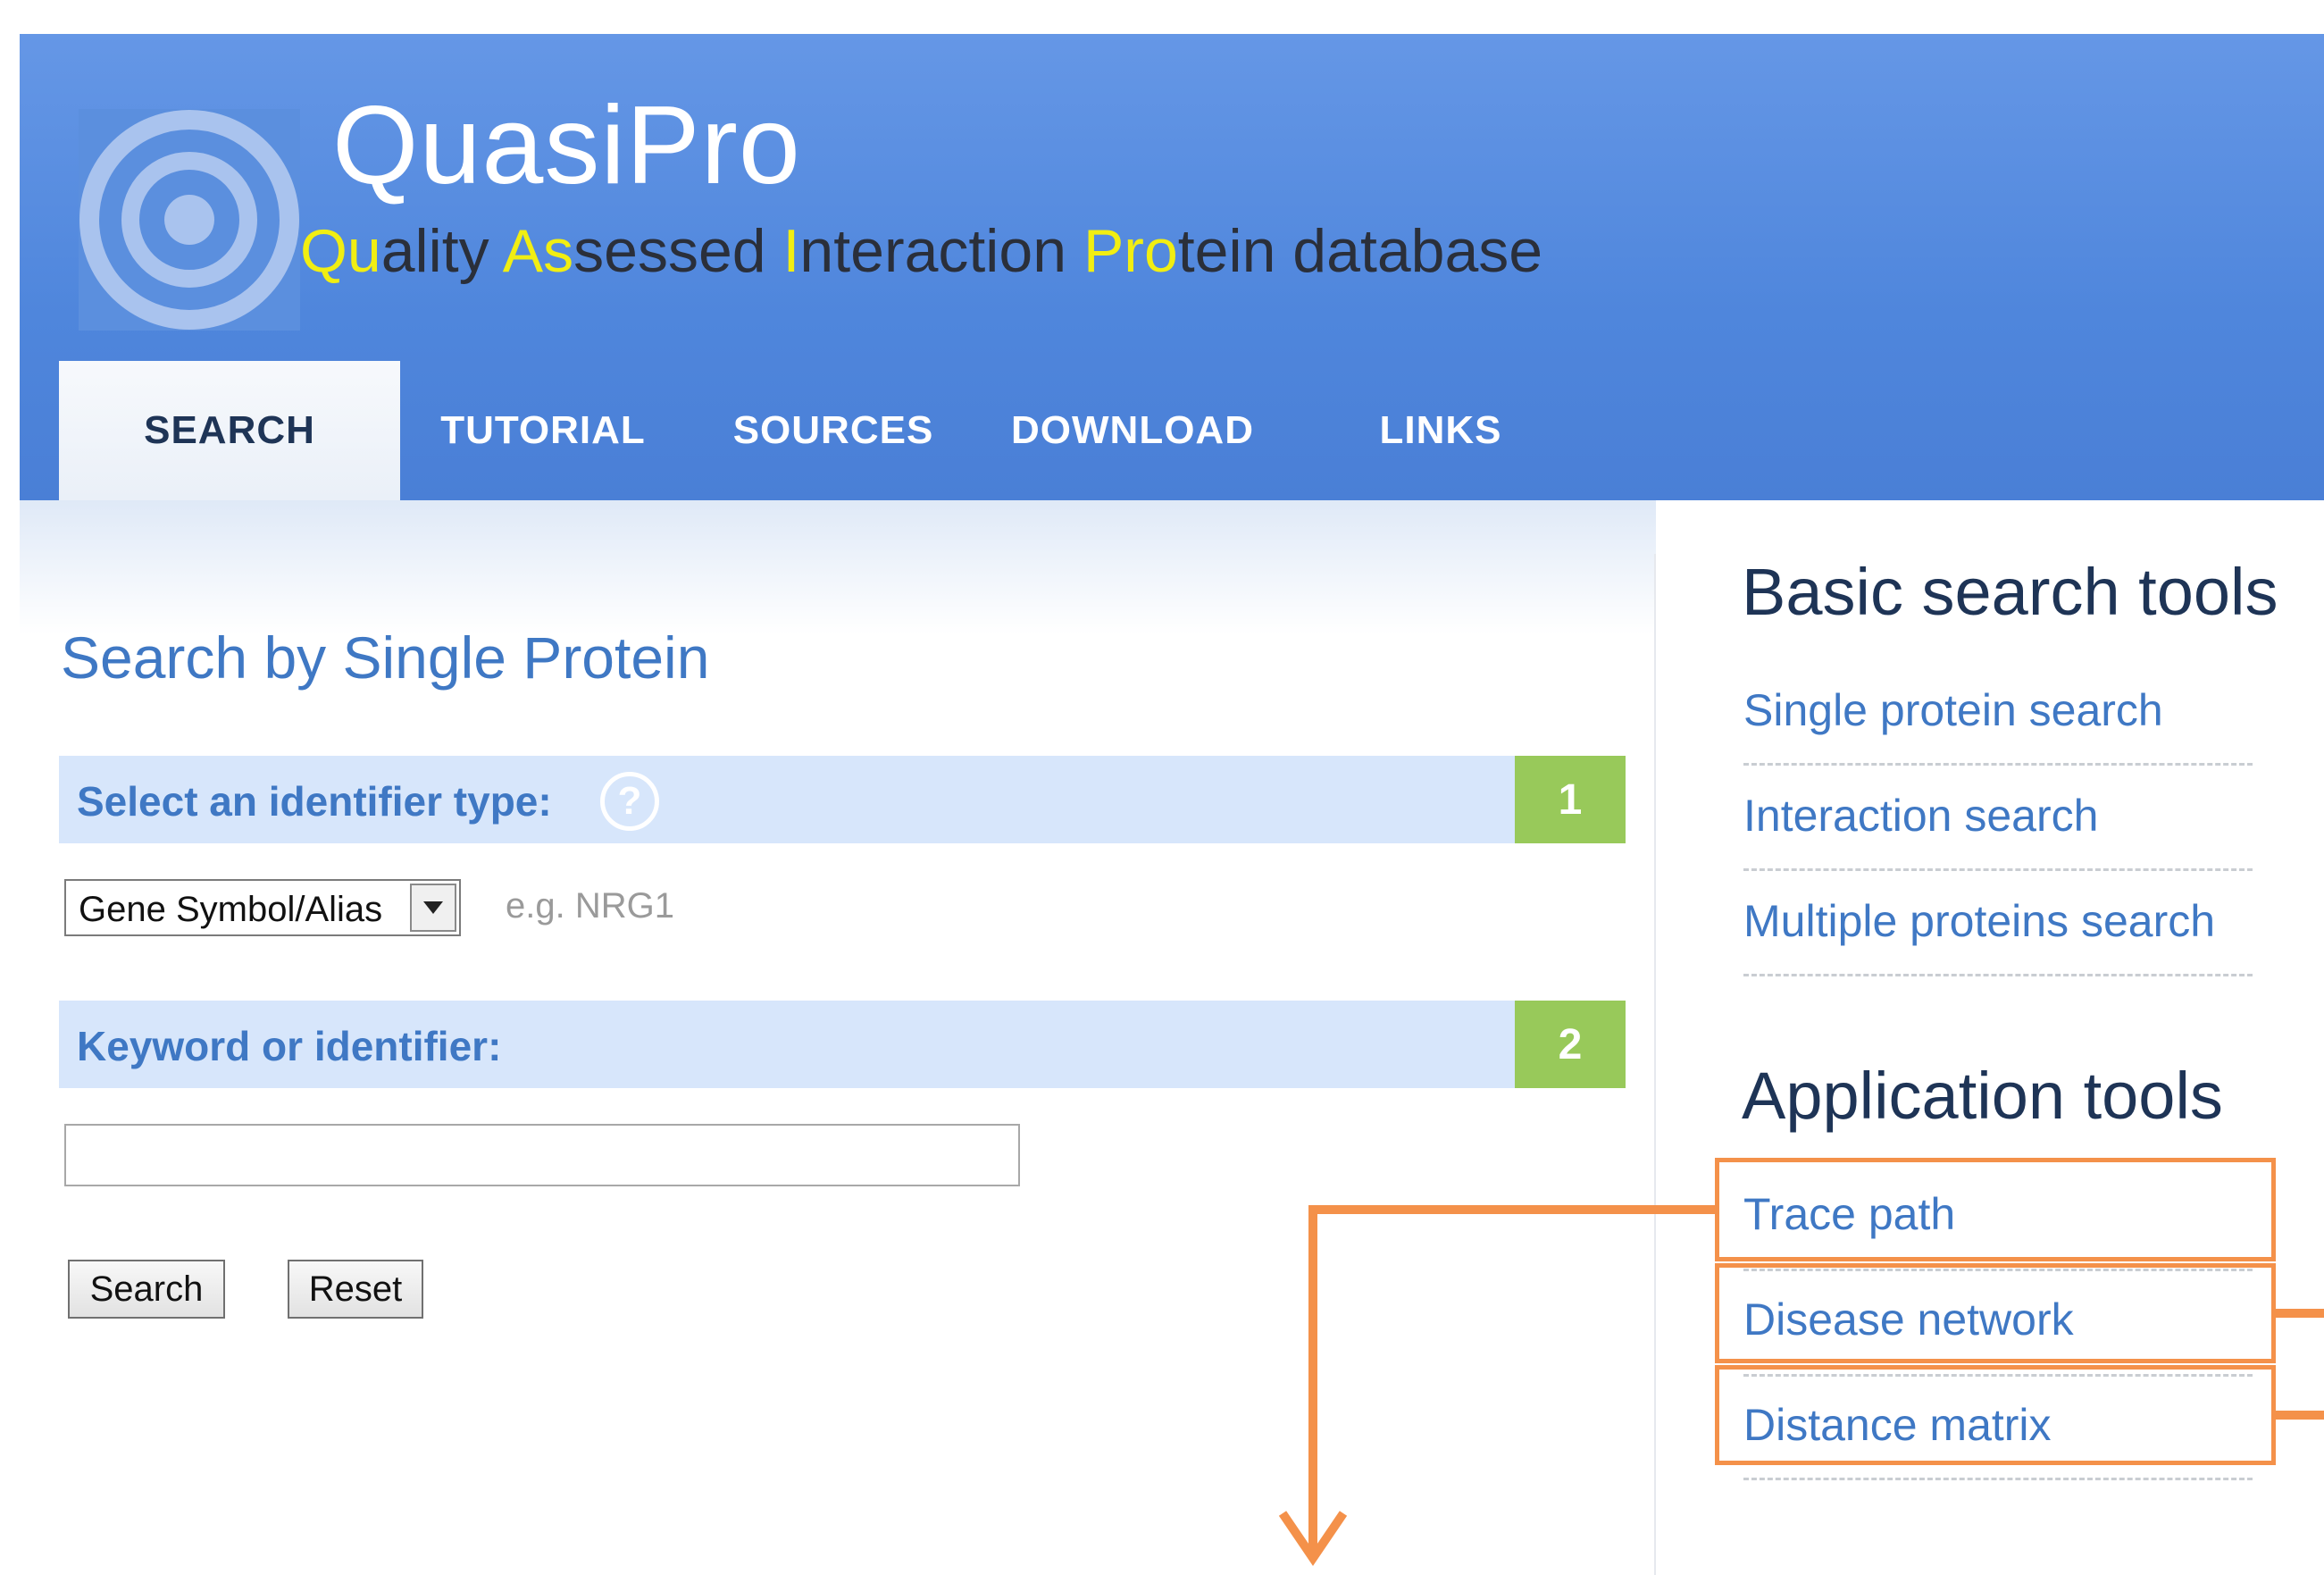  What do you see at coordinates (1511, 1379) in the screenshot?
I see `trace-path-arrow-line` at bounding box center [1511, 1379].